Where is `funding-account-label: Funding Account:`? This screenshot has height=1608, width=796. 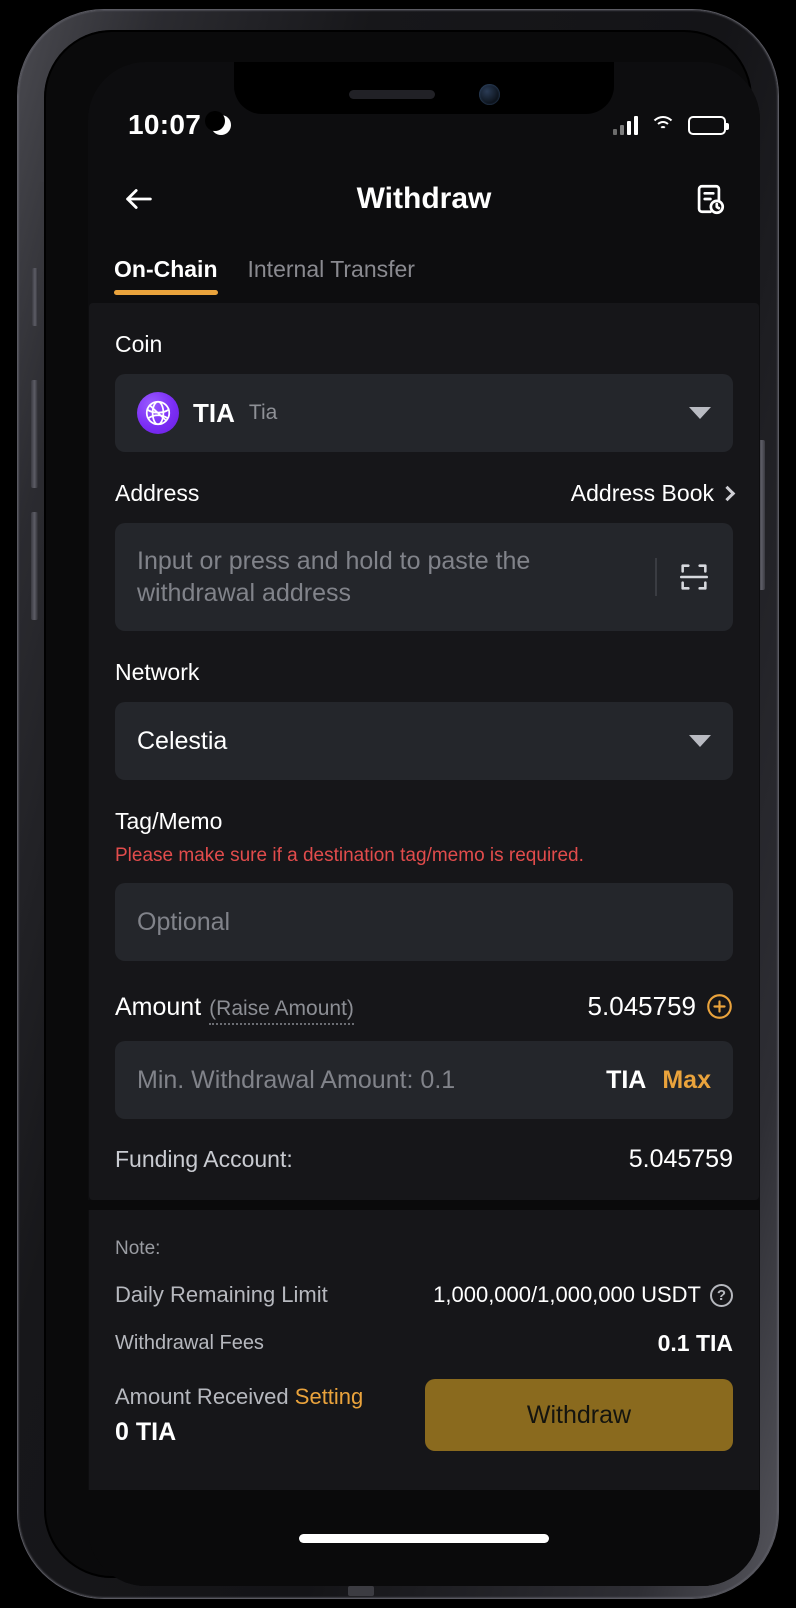
funding-account-label: Funding Account: is located at coordinates (204, 1159).